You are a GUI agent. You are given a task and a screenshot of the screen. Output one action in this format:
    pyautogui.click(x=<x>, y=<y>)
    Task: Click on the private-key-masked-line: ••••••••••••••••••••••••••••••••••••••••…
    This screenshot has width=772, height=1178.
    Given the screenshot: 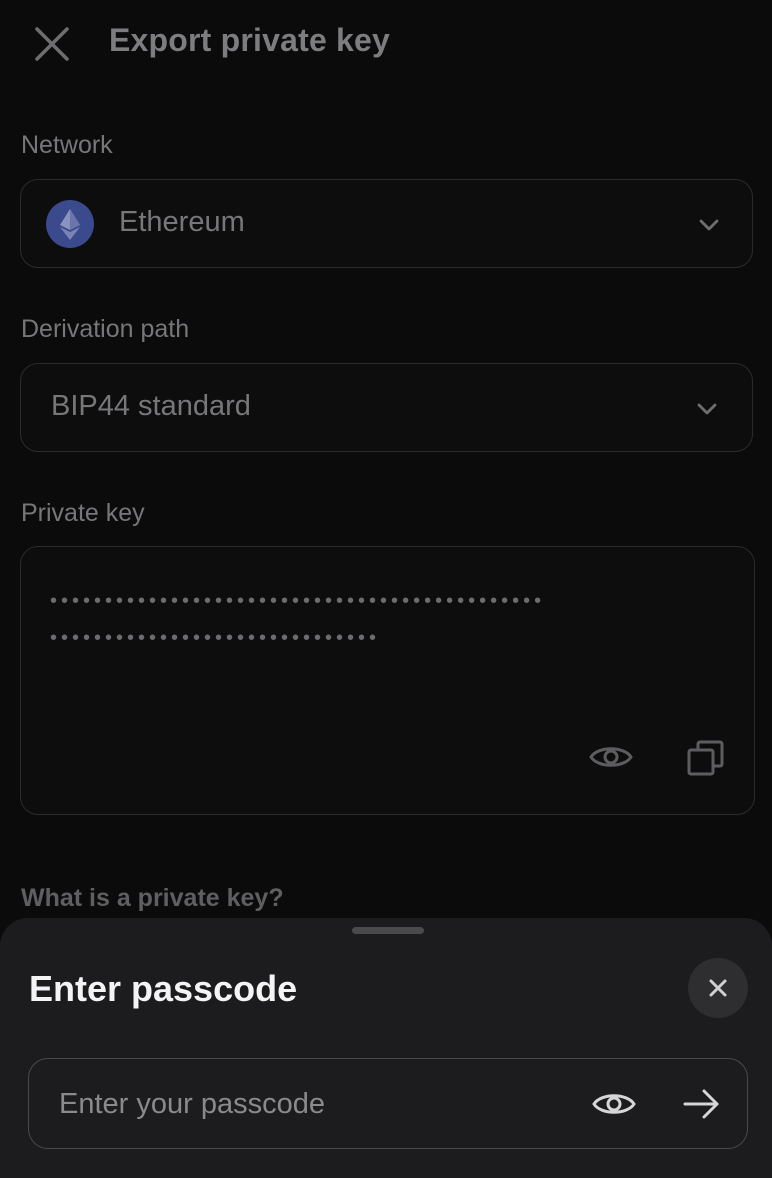 What is the action you would take?
    pyautogui.click(x=390, y=599)
    